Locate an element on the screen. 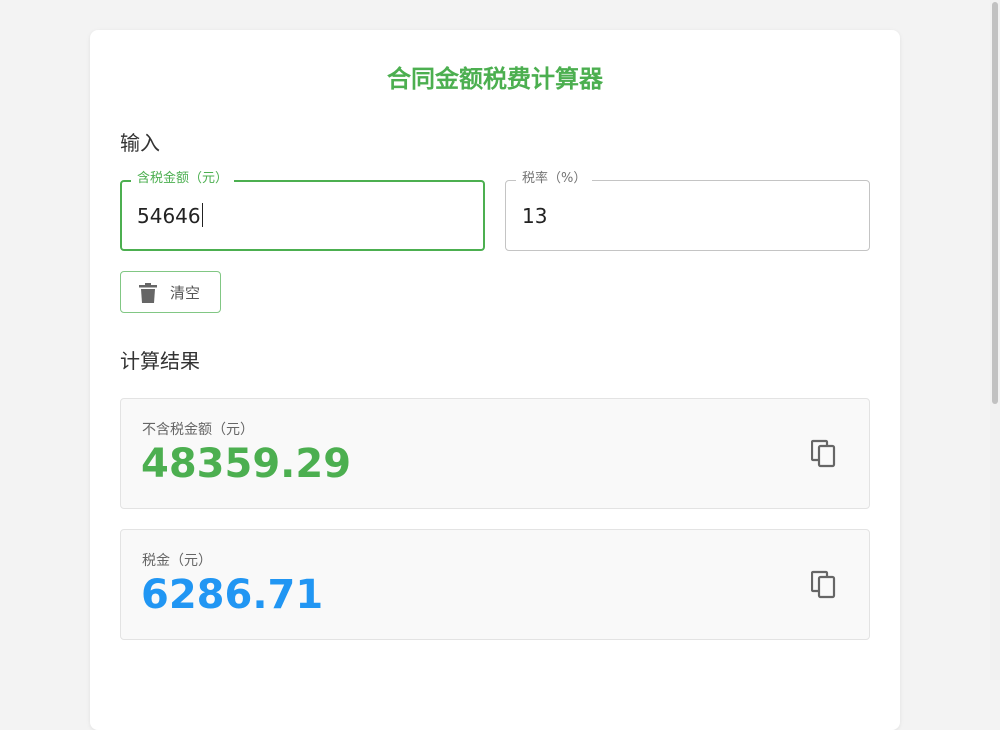 The width and height of the screenshot is (1000, 730). text-caret is located at coordinates (202, 215).